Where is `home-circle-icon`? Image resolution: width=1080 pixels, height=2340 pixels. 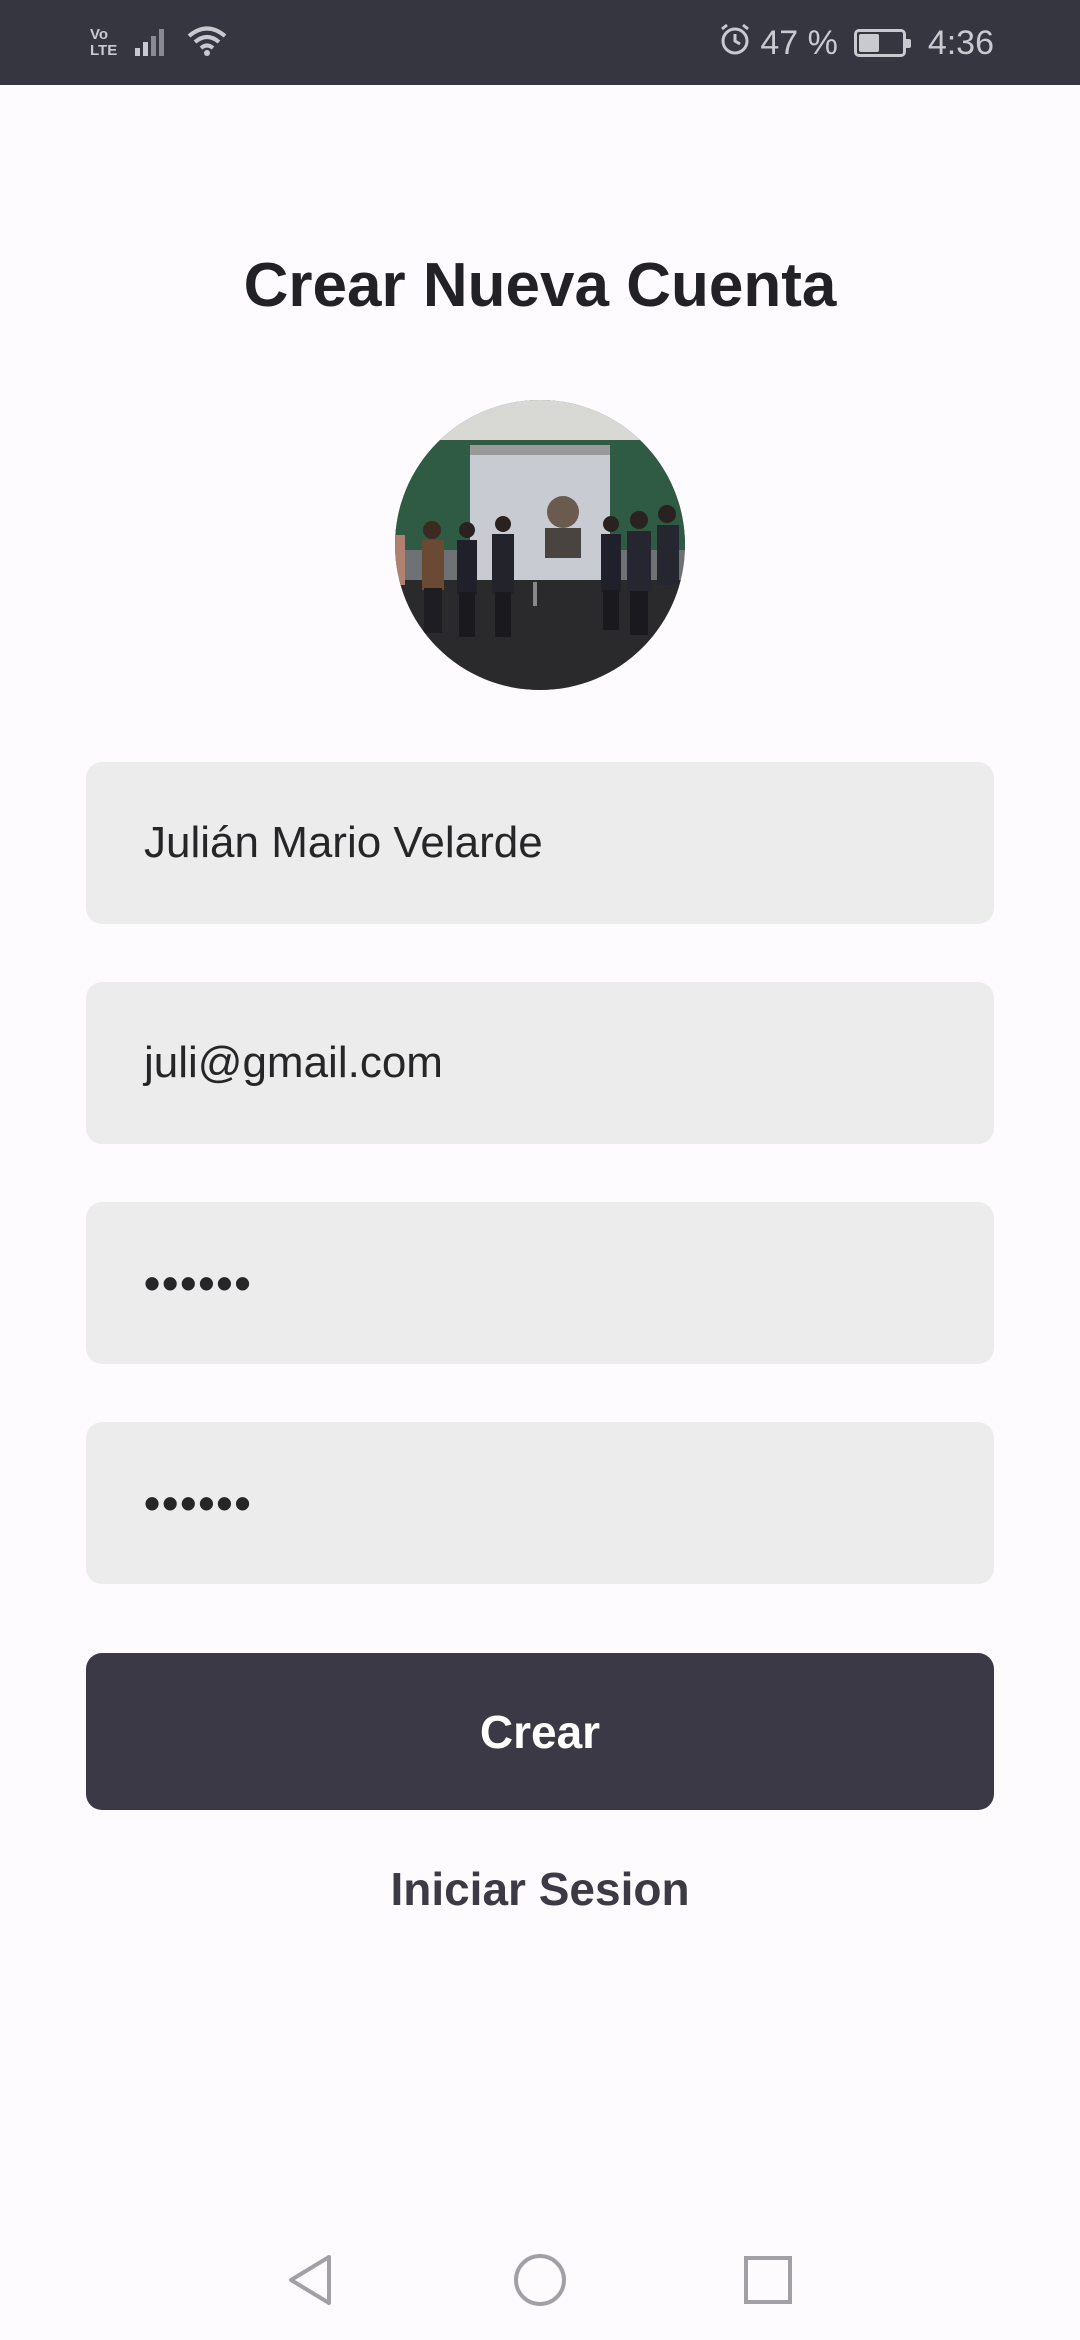
home-circle-icon is located at coordinates (540, 2280).